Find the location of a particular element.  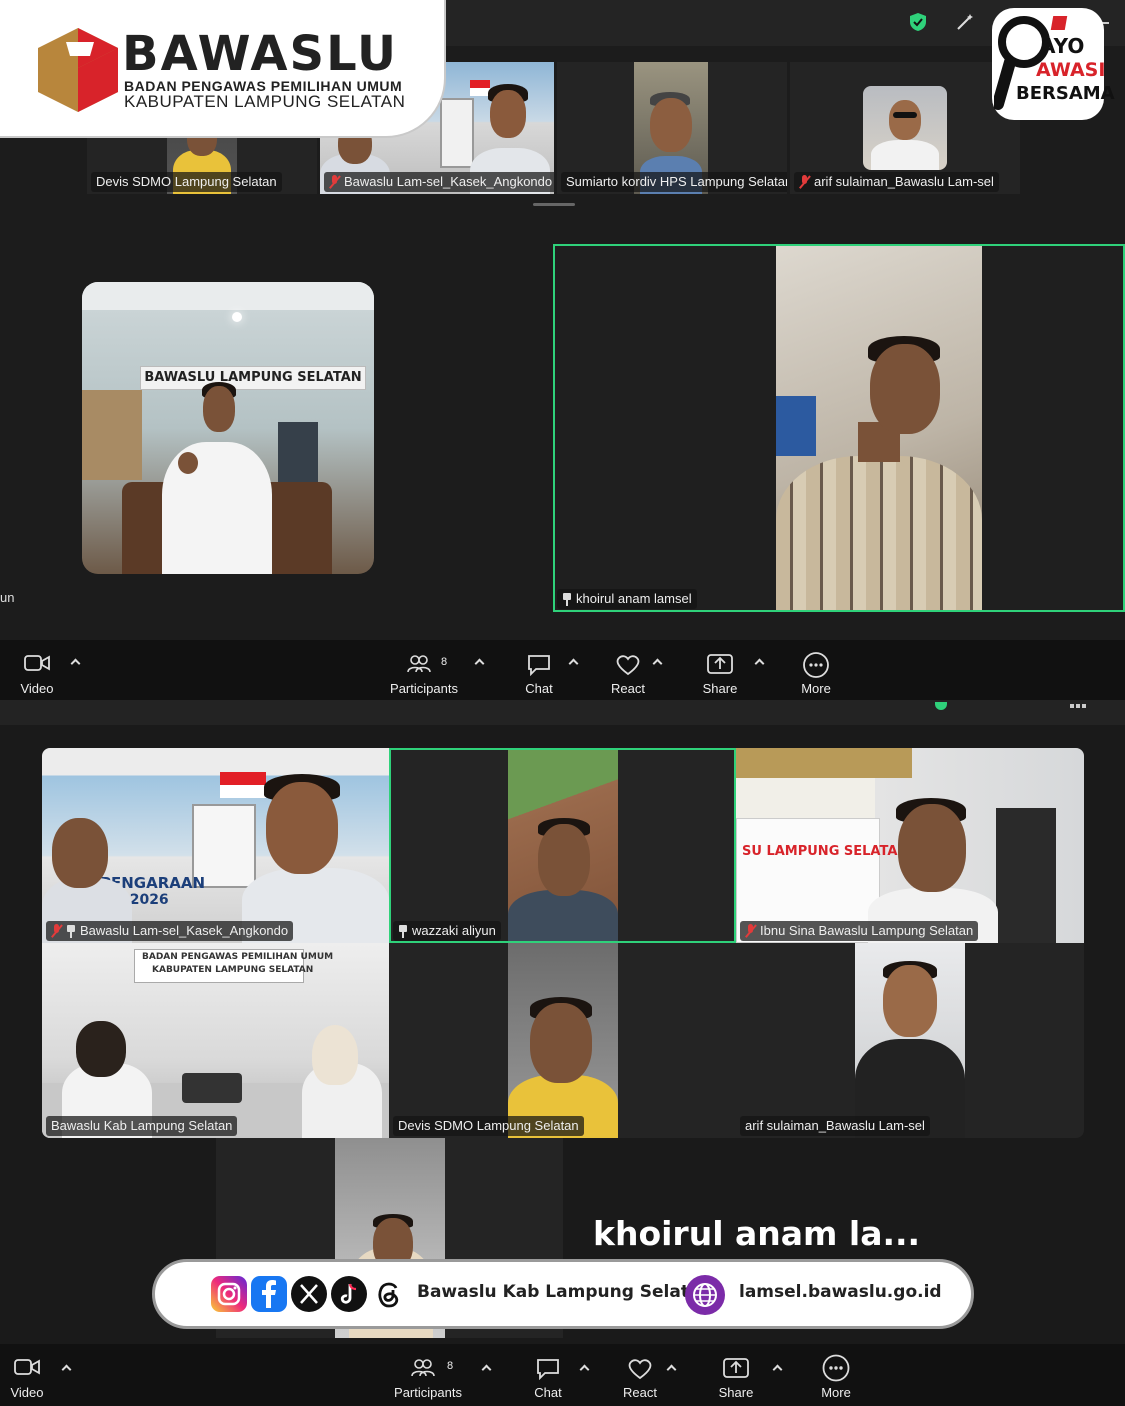

facebook-icon is located at coordinates (269, 1294).